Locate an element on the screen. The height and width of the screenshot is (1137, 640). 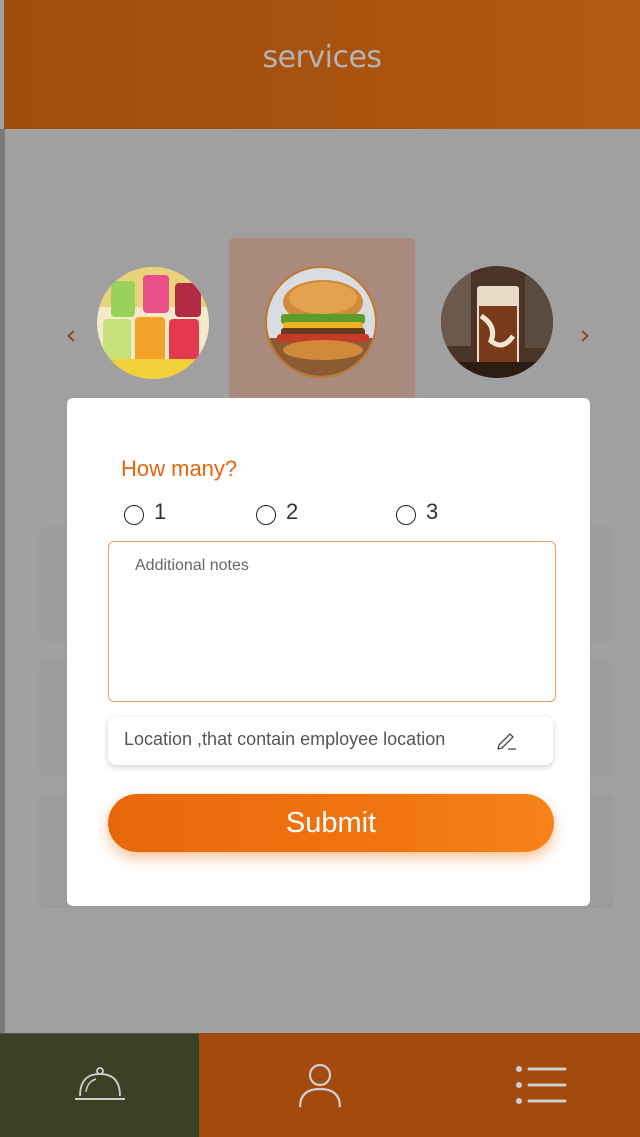
chevron-left-icon: ‹ is located at coordinates (71, 335).